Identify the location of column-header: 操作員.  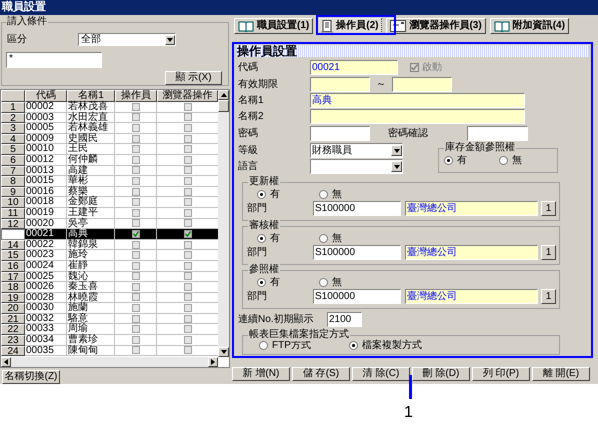
(136, 96).